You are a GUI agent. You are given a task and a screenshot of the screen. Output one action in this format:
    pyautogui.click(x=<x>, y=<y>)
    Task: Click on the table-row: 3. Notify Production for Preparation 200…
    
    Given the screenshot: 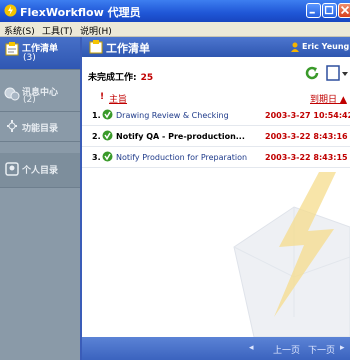 What is the action you would take?
    pyautogui.click(x=216, y=157)
    